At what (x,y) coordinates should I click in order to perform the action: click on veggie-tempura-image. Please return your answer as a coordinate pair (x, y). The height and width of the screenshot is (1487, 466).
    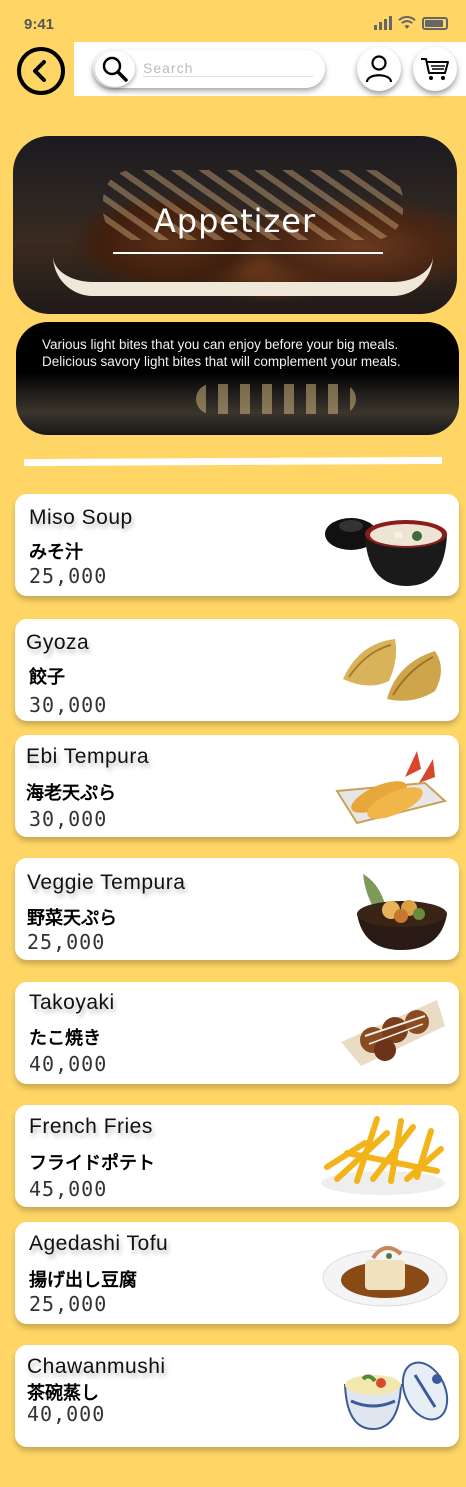
    Looking at the image, I should click on (402, 912).